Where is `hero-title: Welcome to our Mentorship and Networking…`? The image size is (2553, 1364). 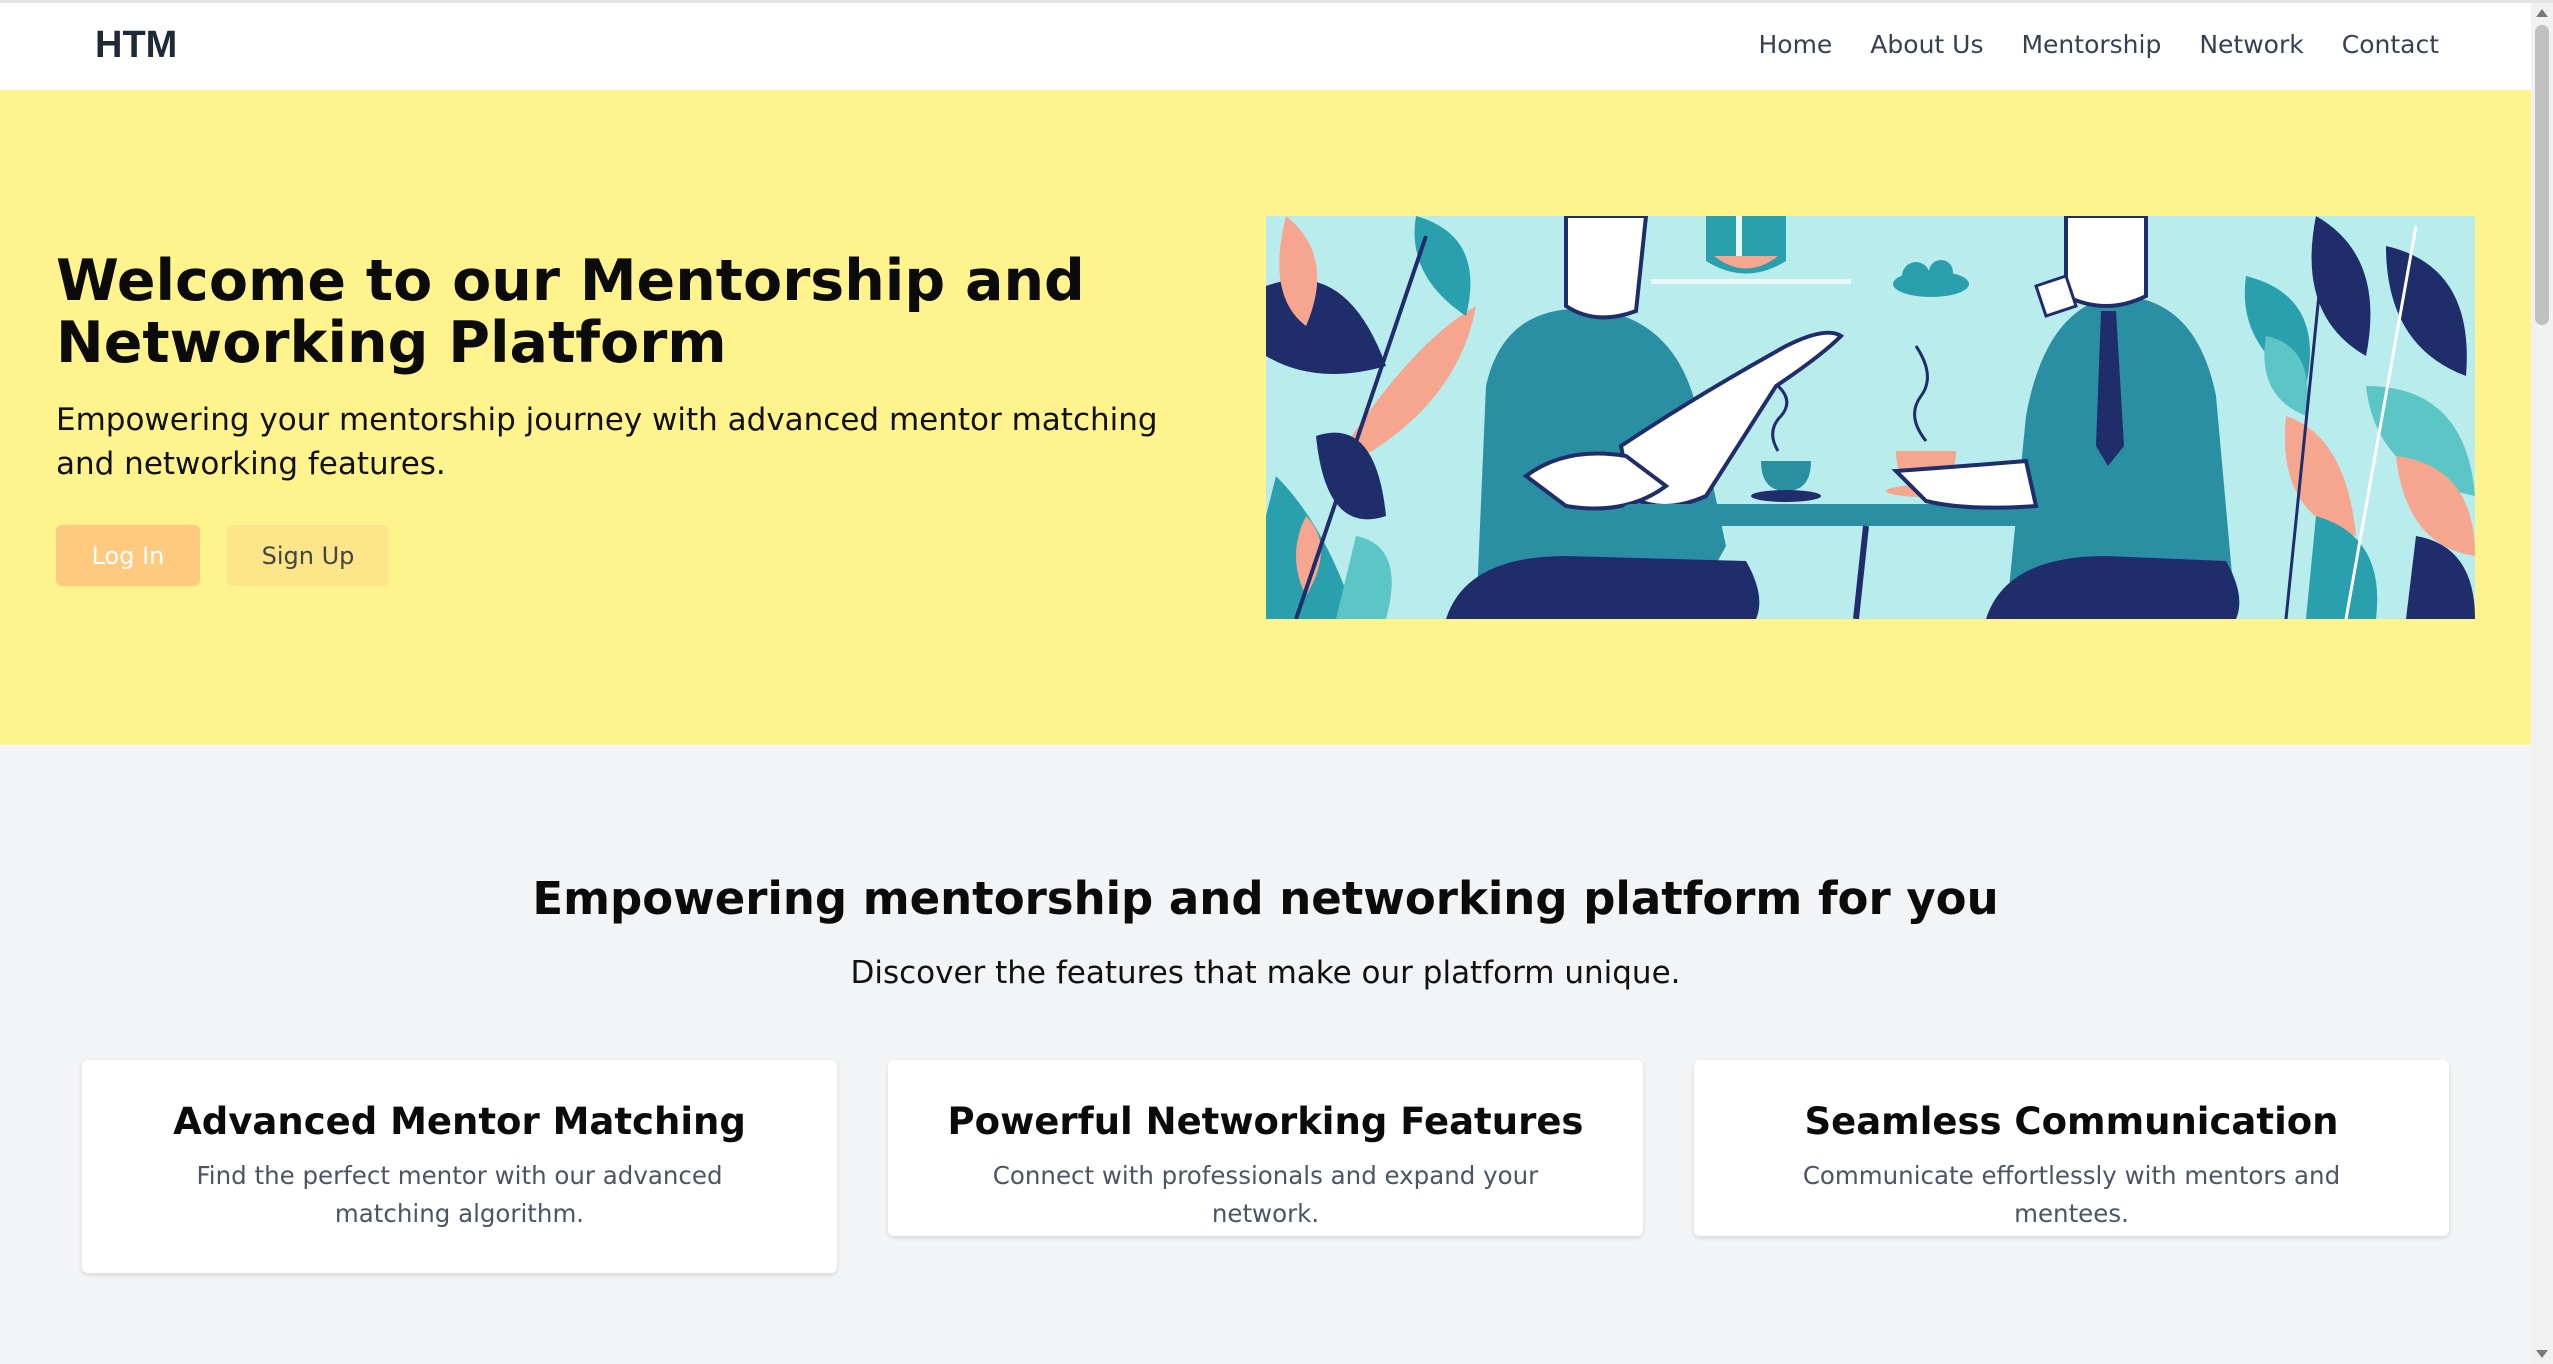 hero-title: Welcome to our Mentorship and Networking… is located at coordinates (570, 312).